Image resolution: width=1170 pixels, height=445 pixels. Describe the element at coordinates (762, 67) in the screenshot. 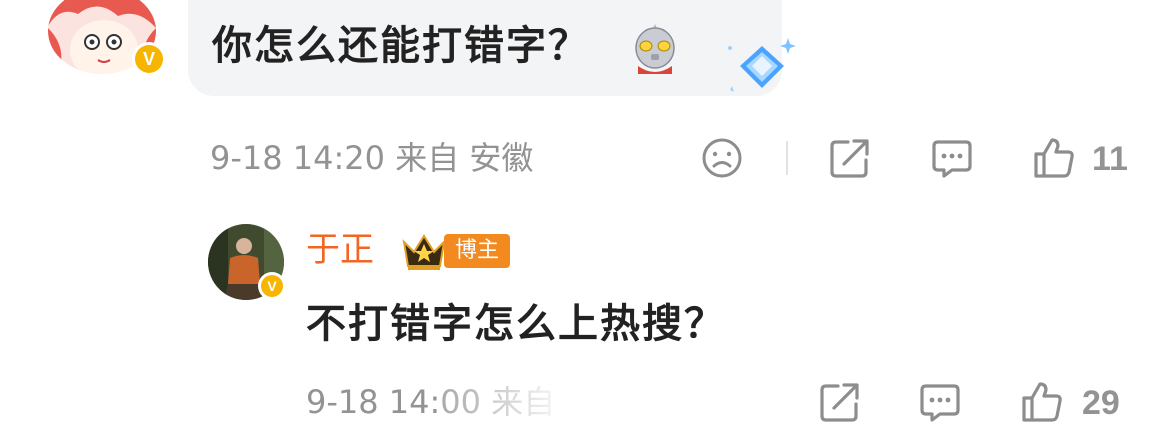

I see `diamond-sticker-icon` at that location.